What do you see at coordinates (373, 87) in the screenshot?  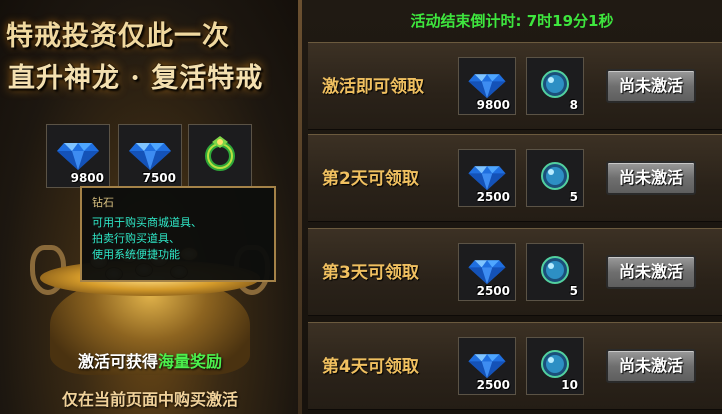 I see `reward-day-label: 激活即可领取` at bounding box center [373, 87].